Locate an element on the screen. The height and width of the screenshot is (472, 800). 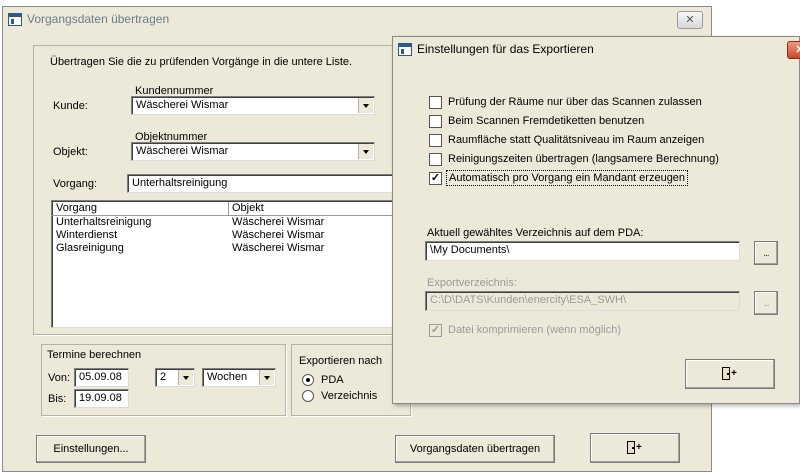
vorgang-label: Vorgang: is located at coordinates (75, 184).